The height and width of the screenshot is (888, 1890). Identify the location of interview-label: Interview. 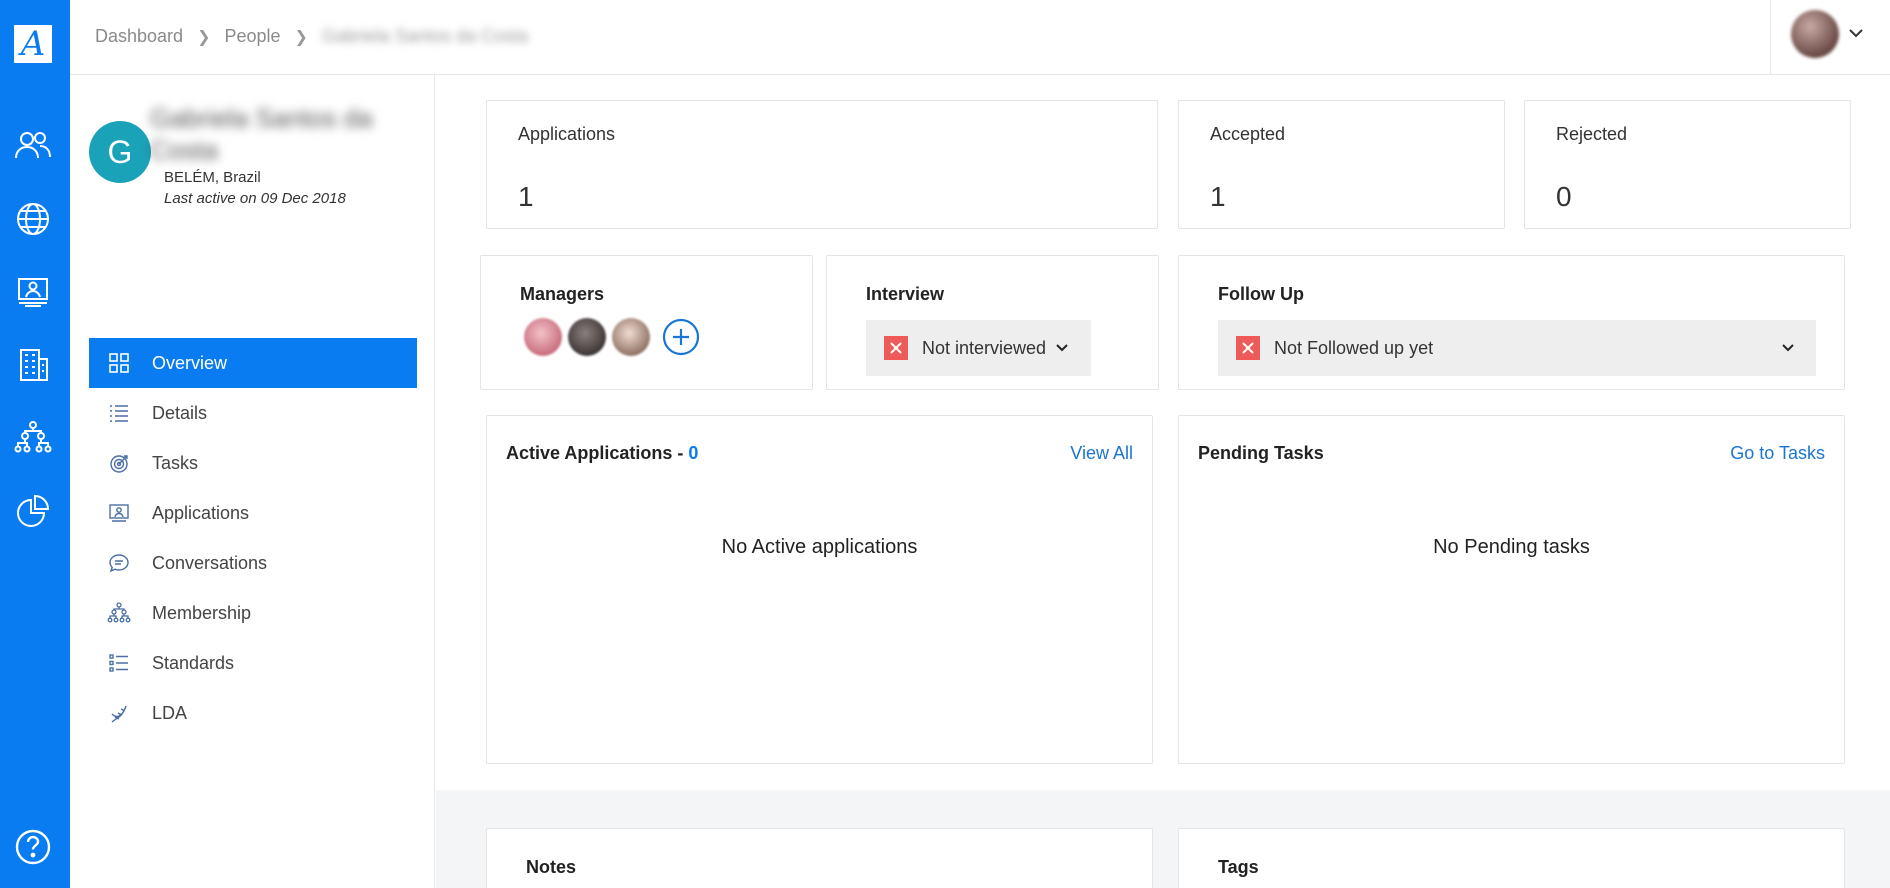
(905, 294).